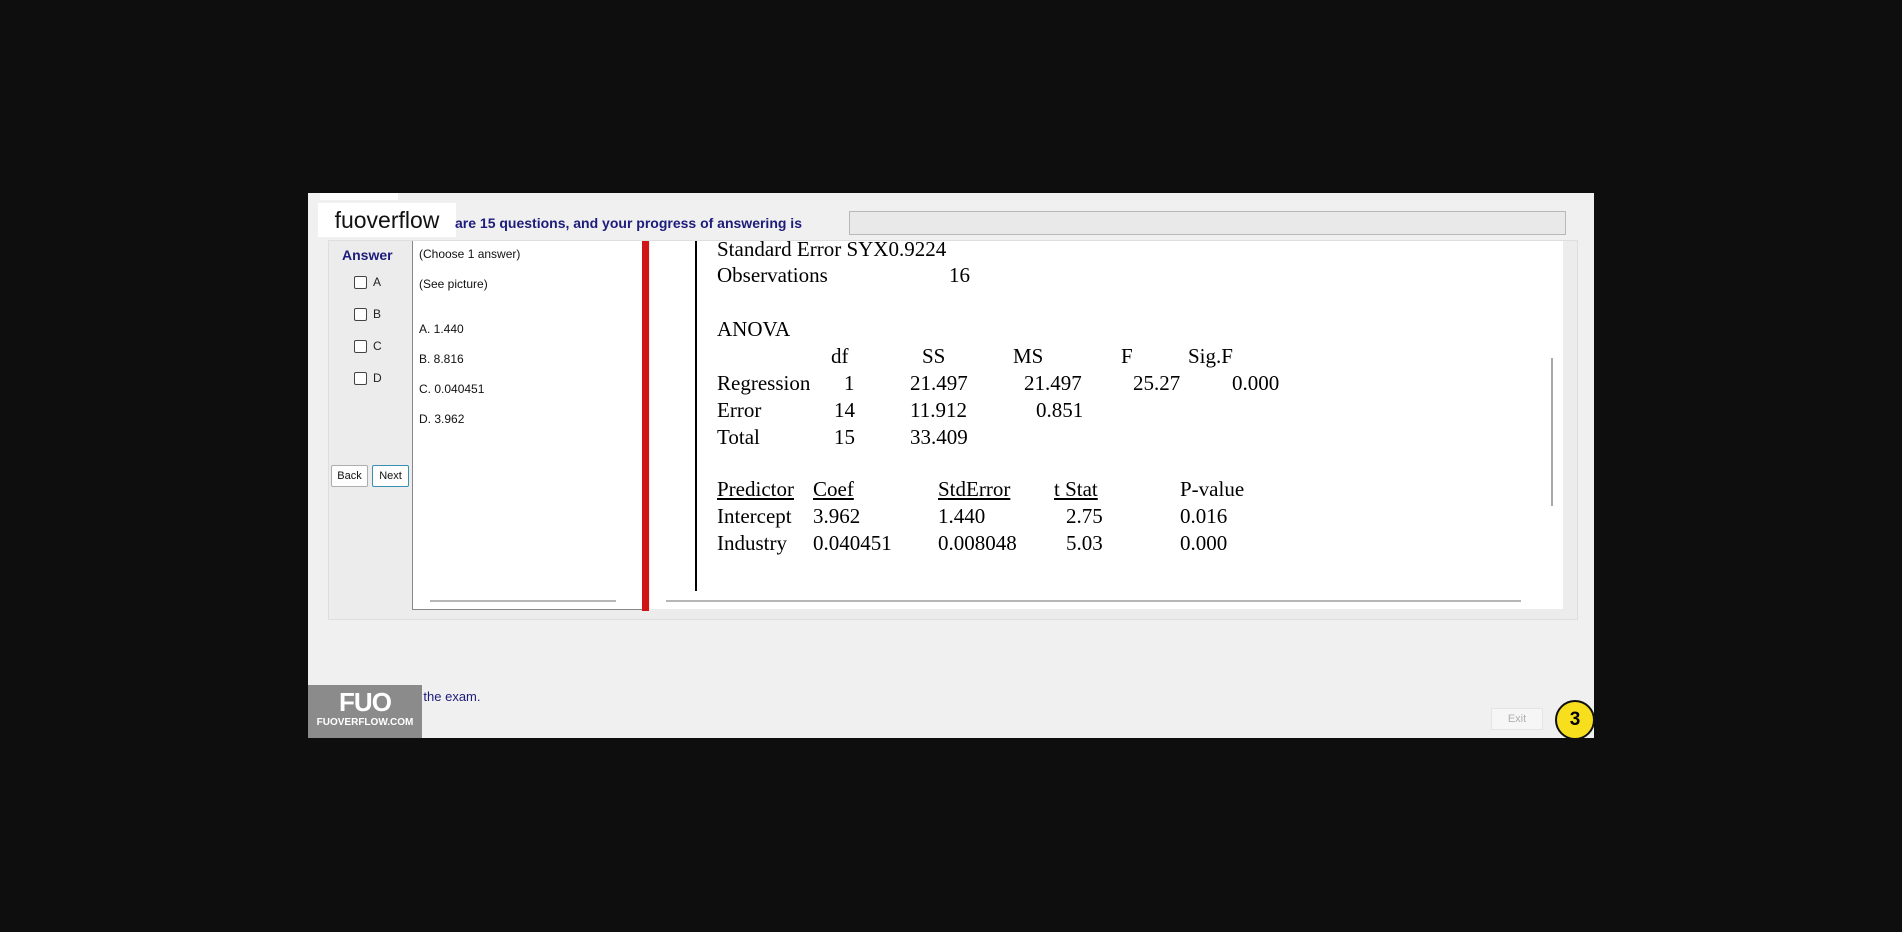  Describe the element at coordinates (360, 378) in the screenshot. I see `checkbox-d` at that location.